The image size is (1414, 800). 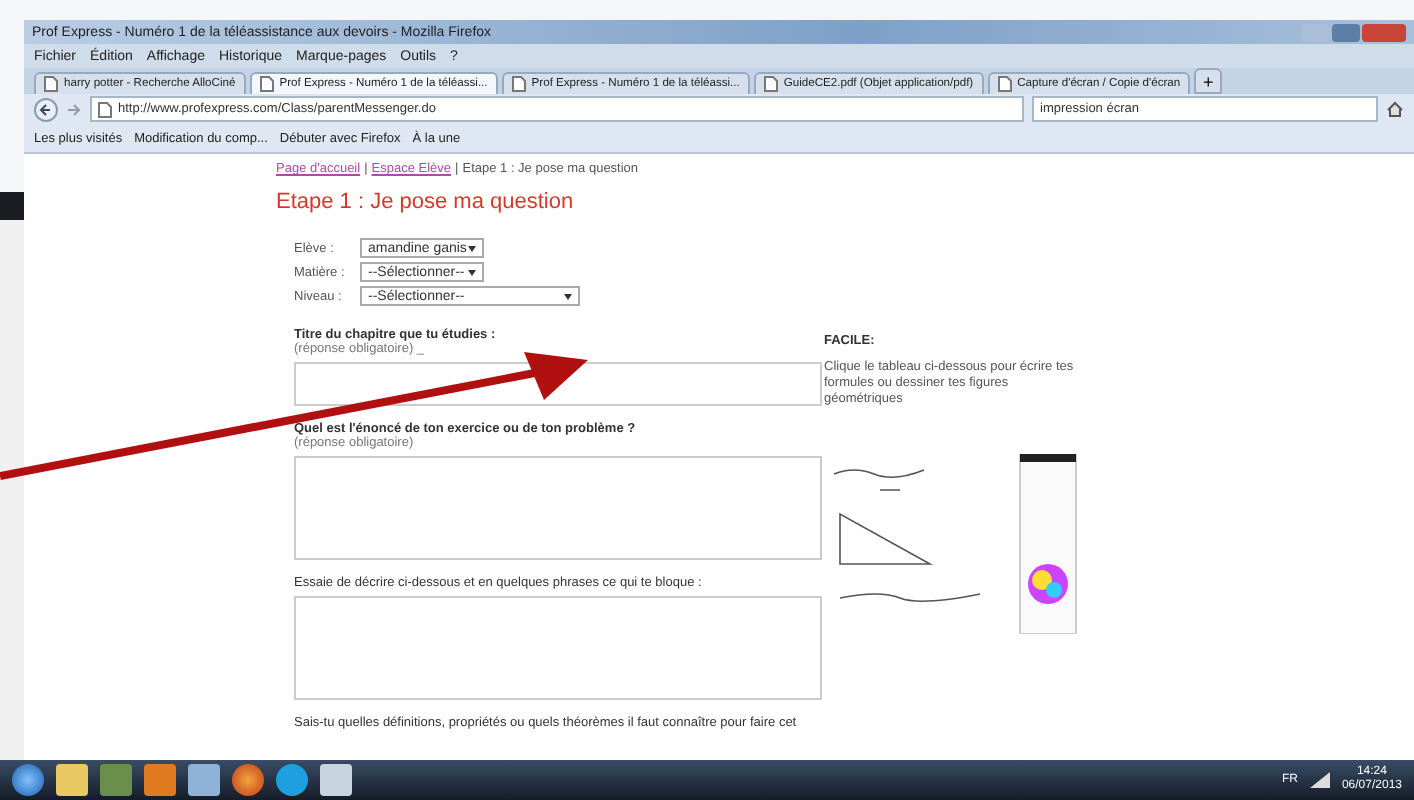 I want to click on folder-icon, so click(x=72, y=780).